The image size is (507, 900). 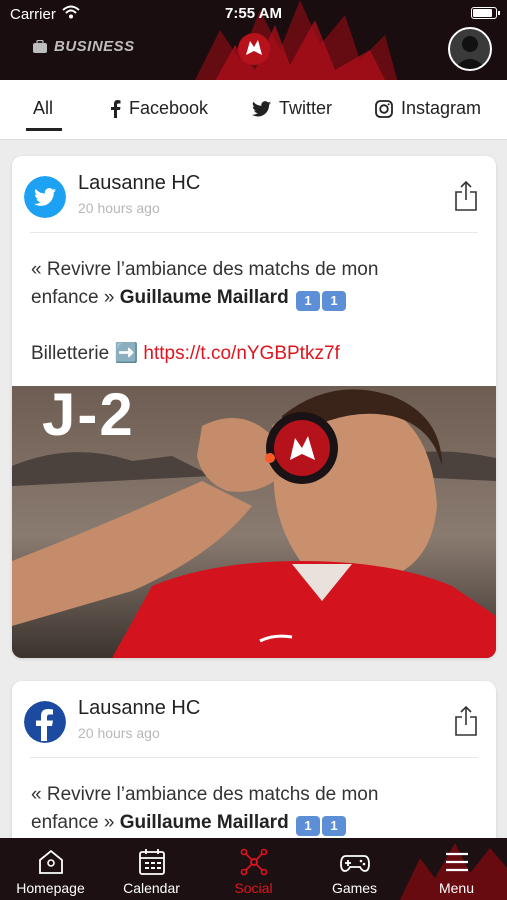 What do you see at coordinates (50, 888) in the screenshot?
I see `nav-label: Homepage` at bounding box center [50, 888].